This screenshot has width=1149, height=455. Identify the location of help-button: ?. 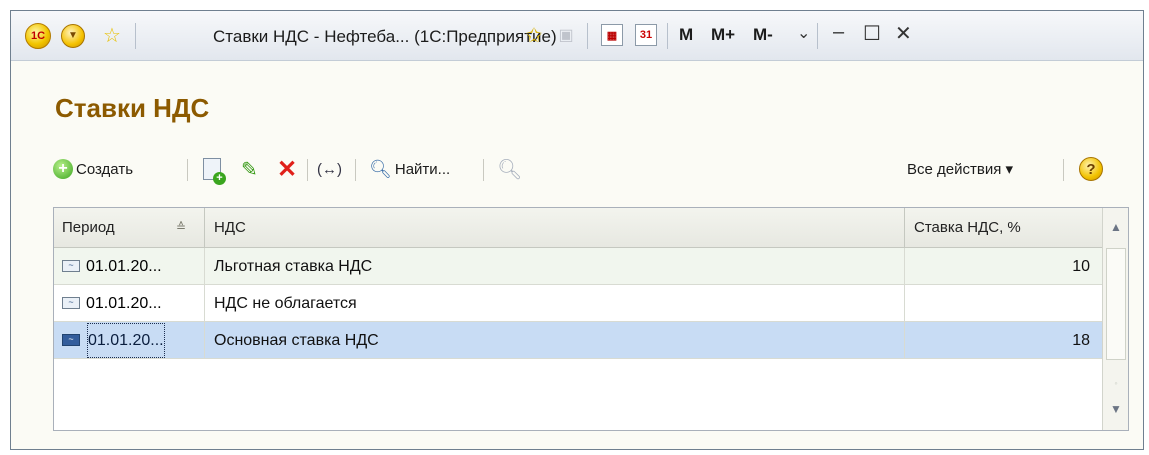
(1091, 169).